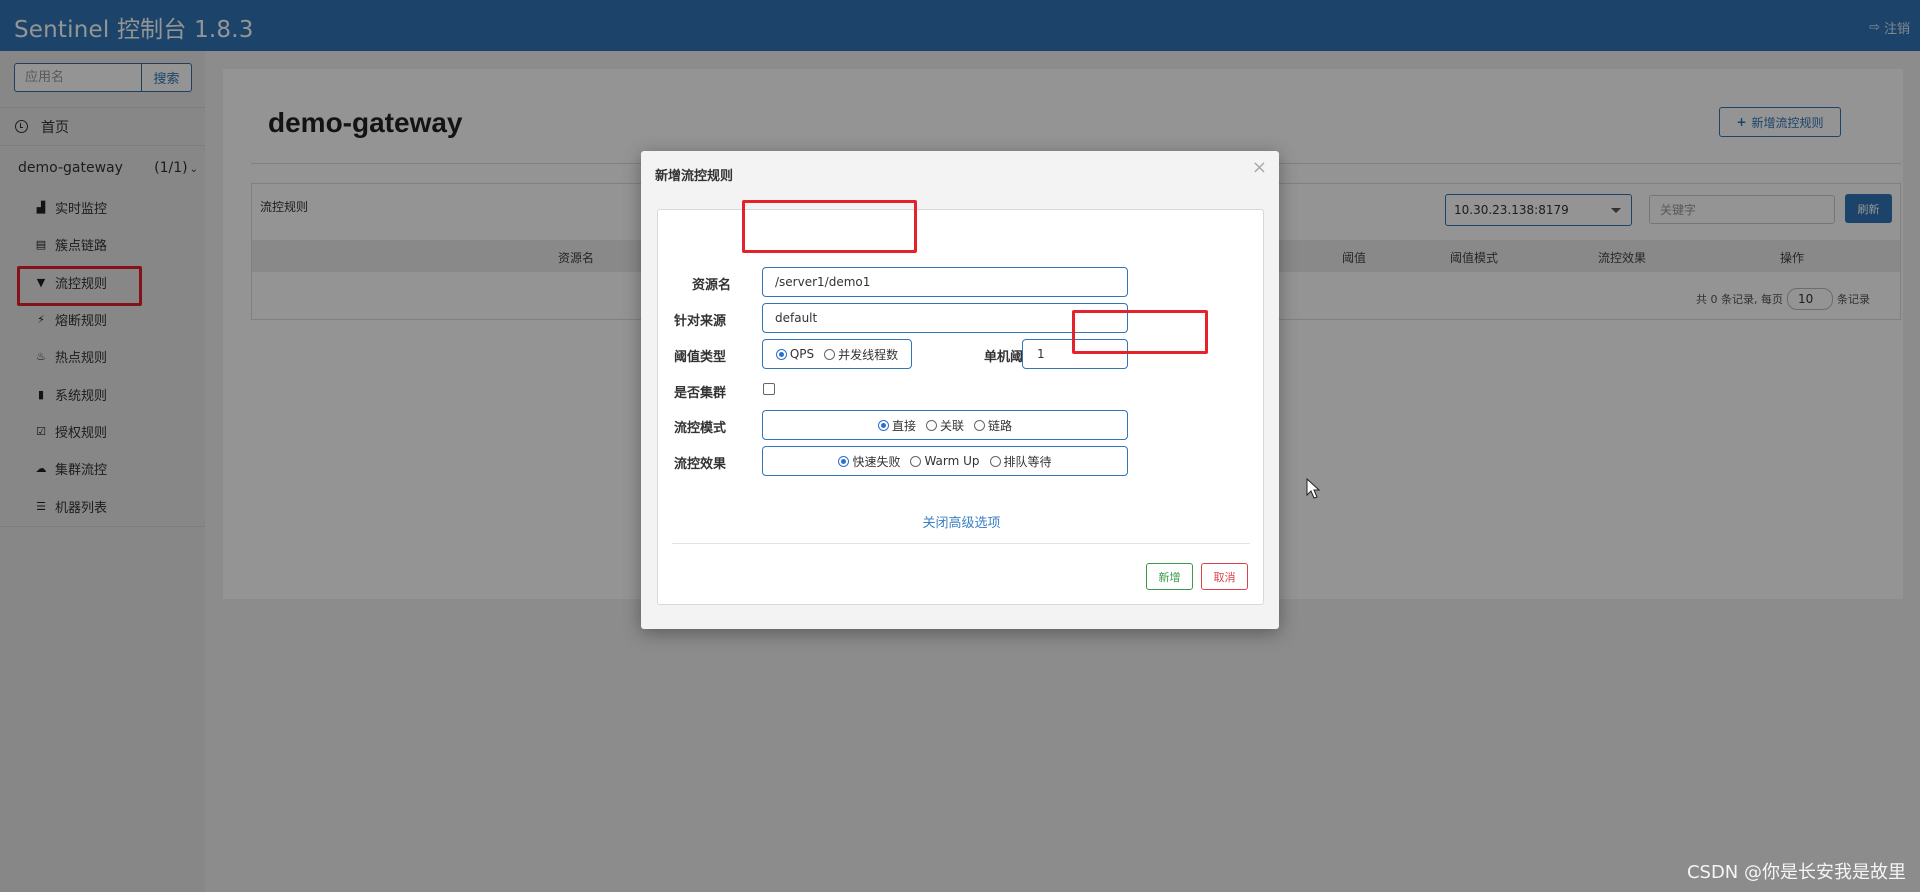 This screenshot has width=1920, height=892. I want to click on footer-divider, so click(961, 543).